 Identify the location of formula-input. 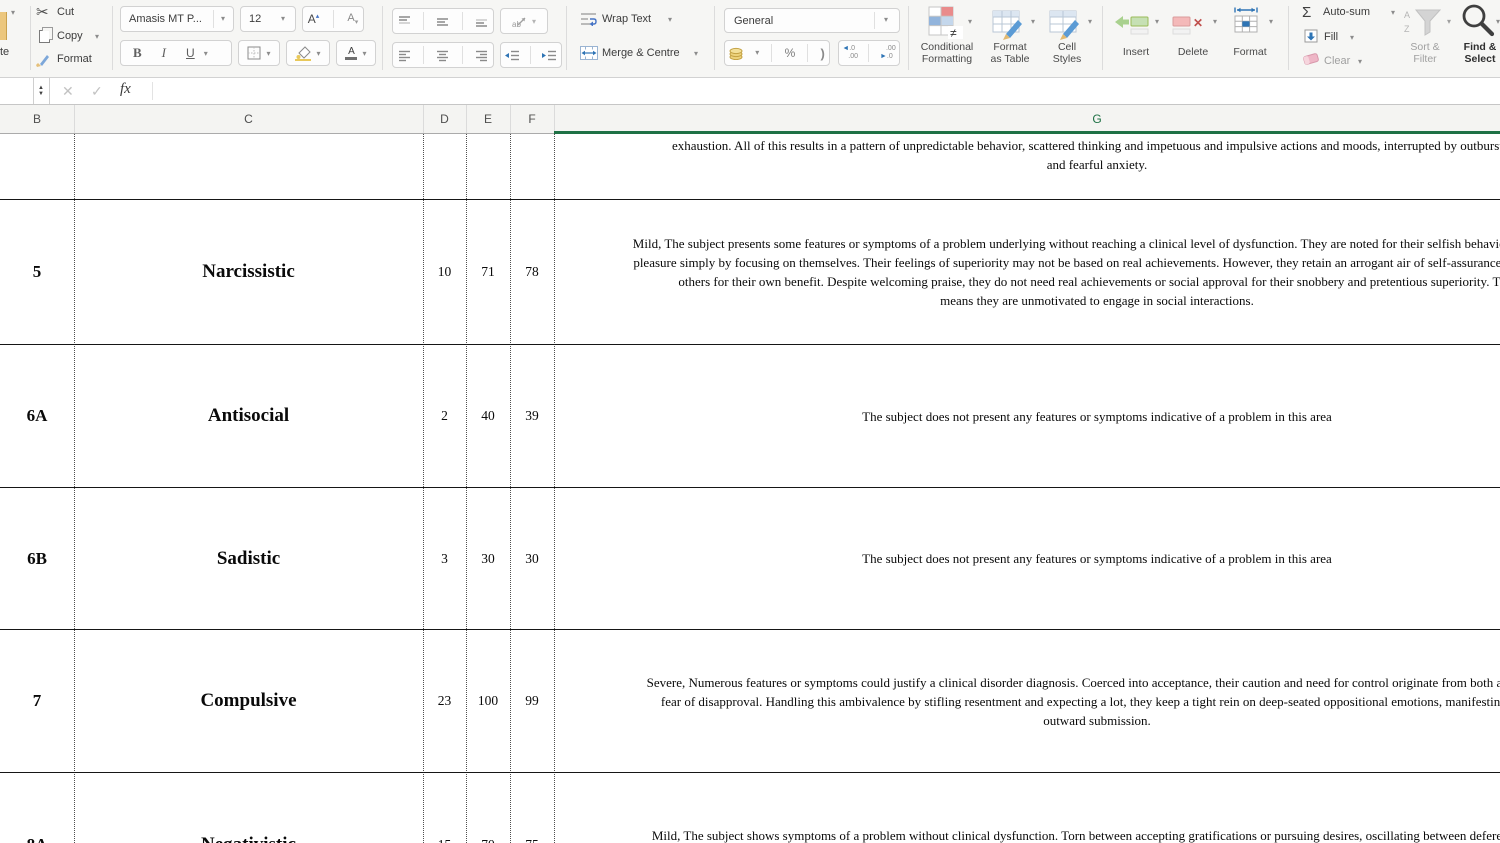
(826, 91).